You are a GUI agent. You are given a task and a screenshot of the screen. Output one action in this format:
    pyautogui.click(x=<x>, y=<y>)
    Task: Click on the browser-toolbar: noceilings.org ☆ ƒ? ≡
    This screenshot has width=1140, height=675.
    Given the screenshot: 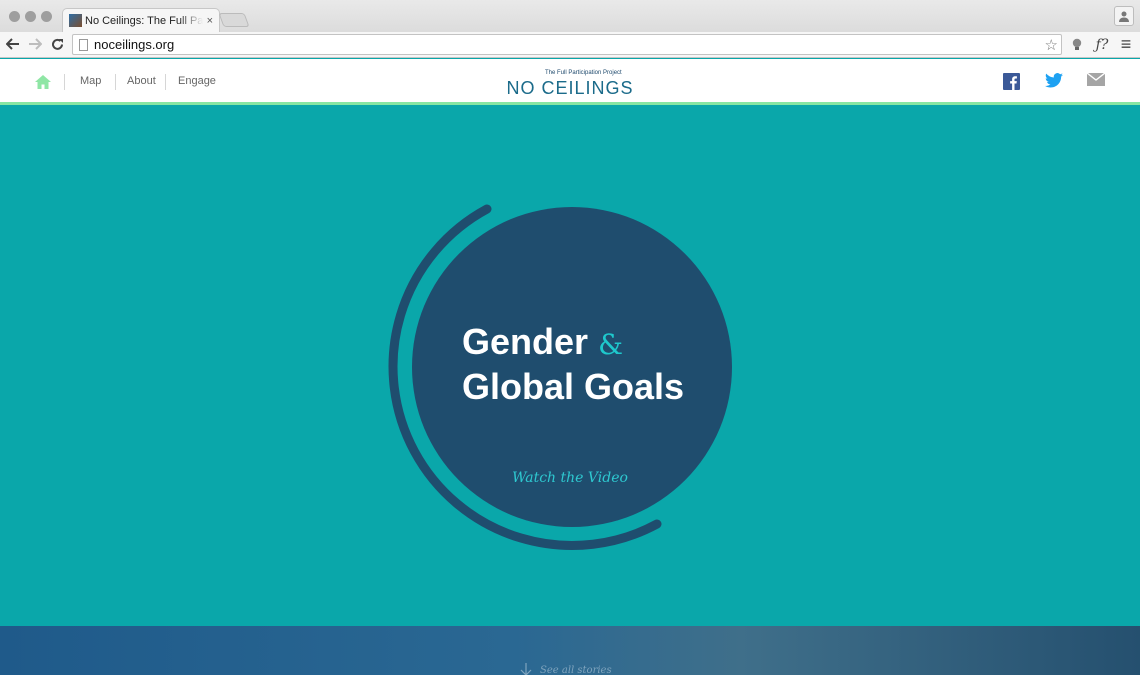 What is the action you would take?
    pyautogui.click(x=570, y=45)
    